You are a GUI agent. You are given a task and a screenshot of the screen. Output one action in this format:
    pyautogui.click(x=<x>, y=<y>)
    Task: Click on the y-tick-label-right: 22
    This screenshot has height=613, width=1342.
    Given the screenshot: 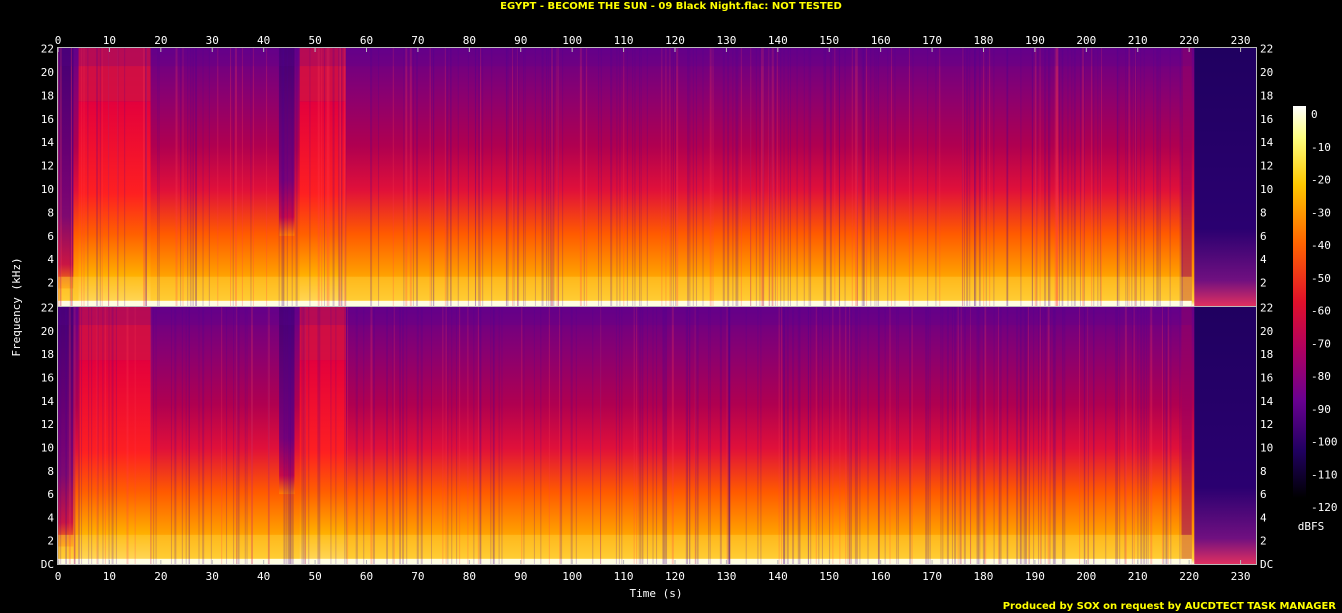 What is the action you would take?
    pyautogui.click(x=1266, y=49)
    